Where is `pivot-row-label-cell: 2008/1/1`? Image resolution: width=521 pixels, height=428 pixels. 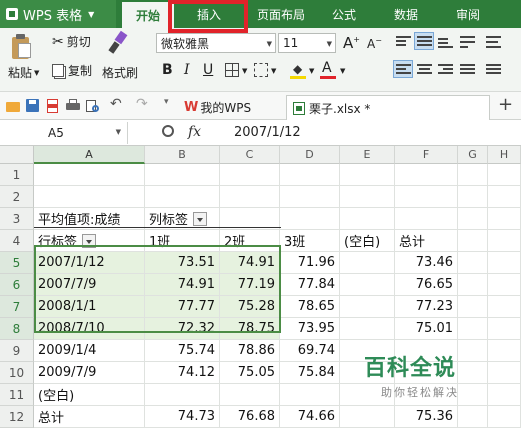
pivot-row-label-cell: 2008/1/1 is located at coordinates (89, 307).